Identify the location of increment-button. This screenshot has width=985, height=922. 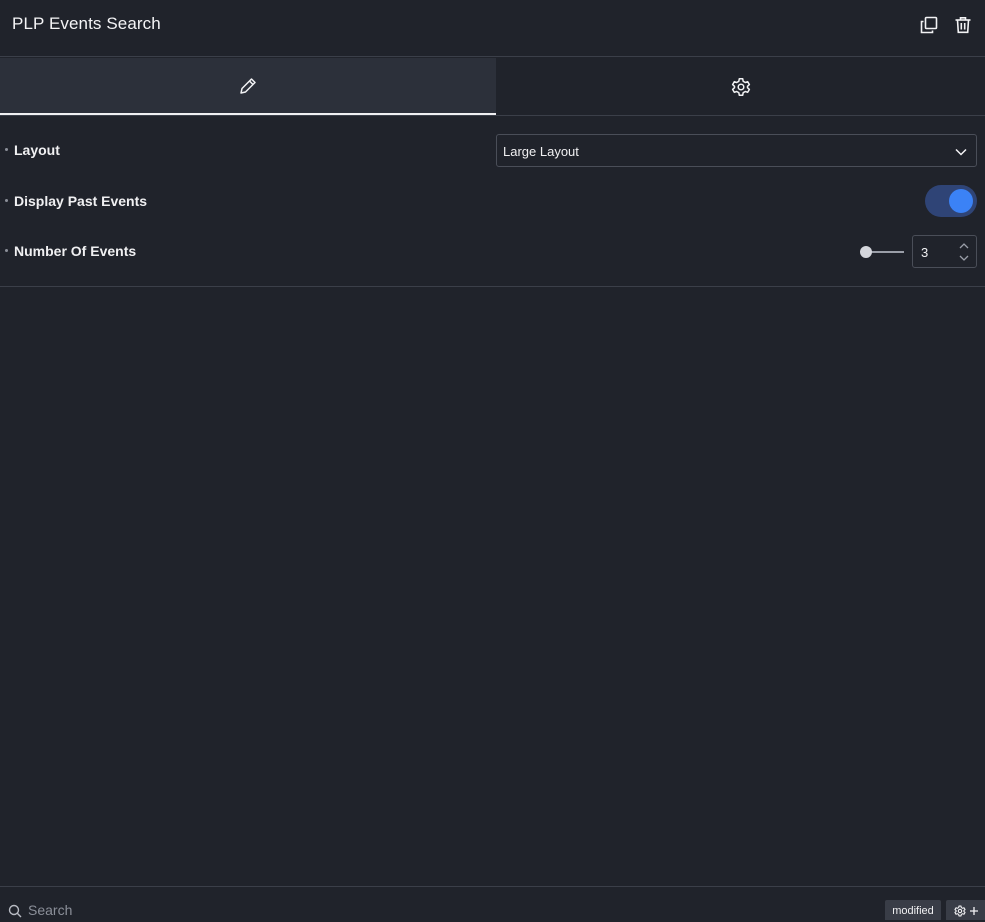
(964, 246).